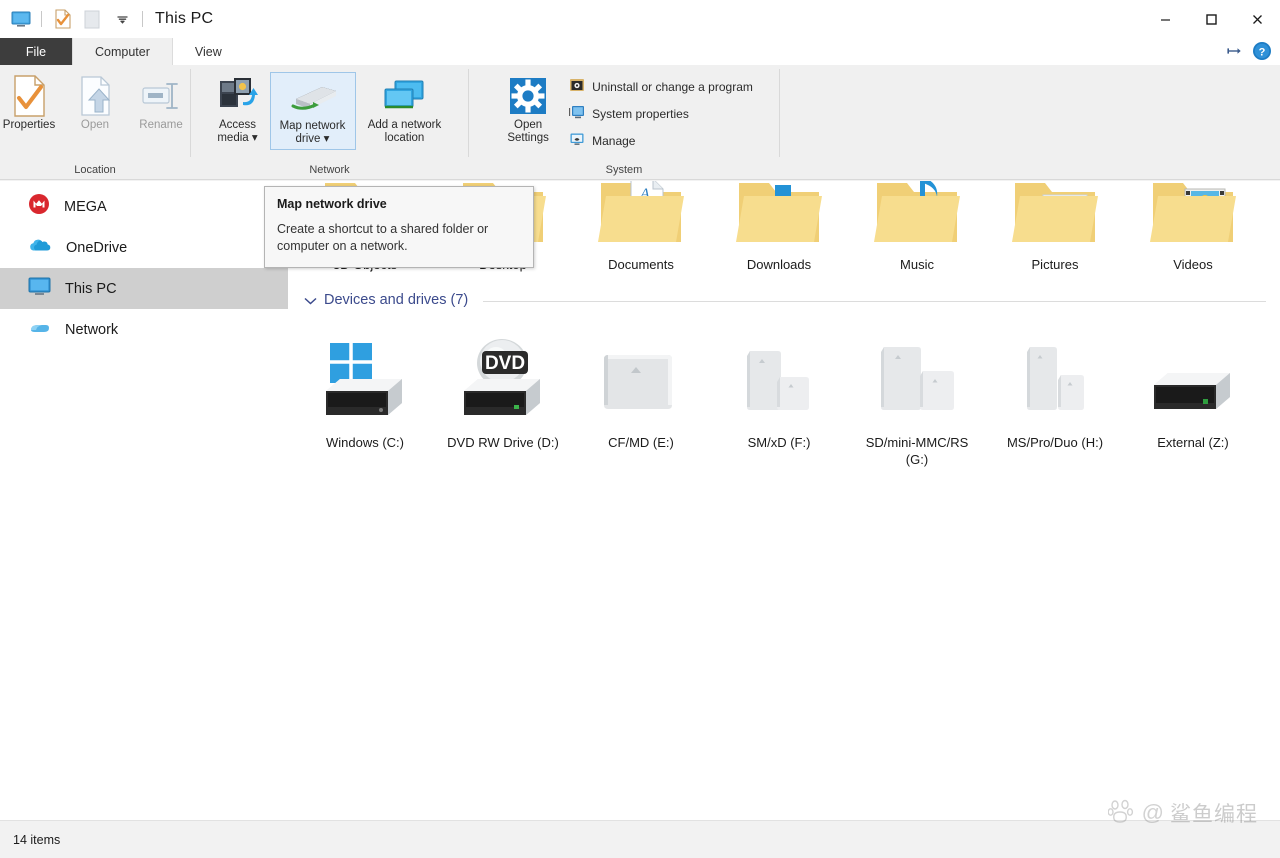 Image resolution: width=1280 pixels, height=858 pixels. Describe the element at coordinates (405, 96) in the screenshot. I see `add-network-location-icon` at that location.